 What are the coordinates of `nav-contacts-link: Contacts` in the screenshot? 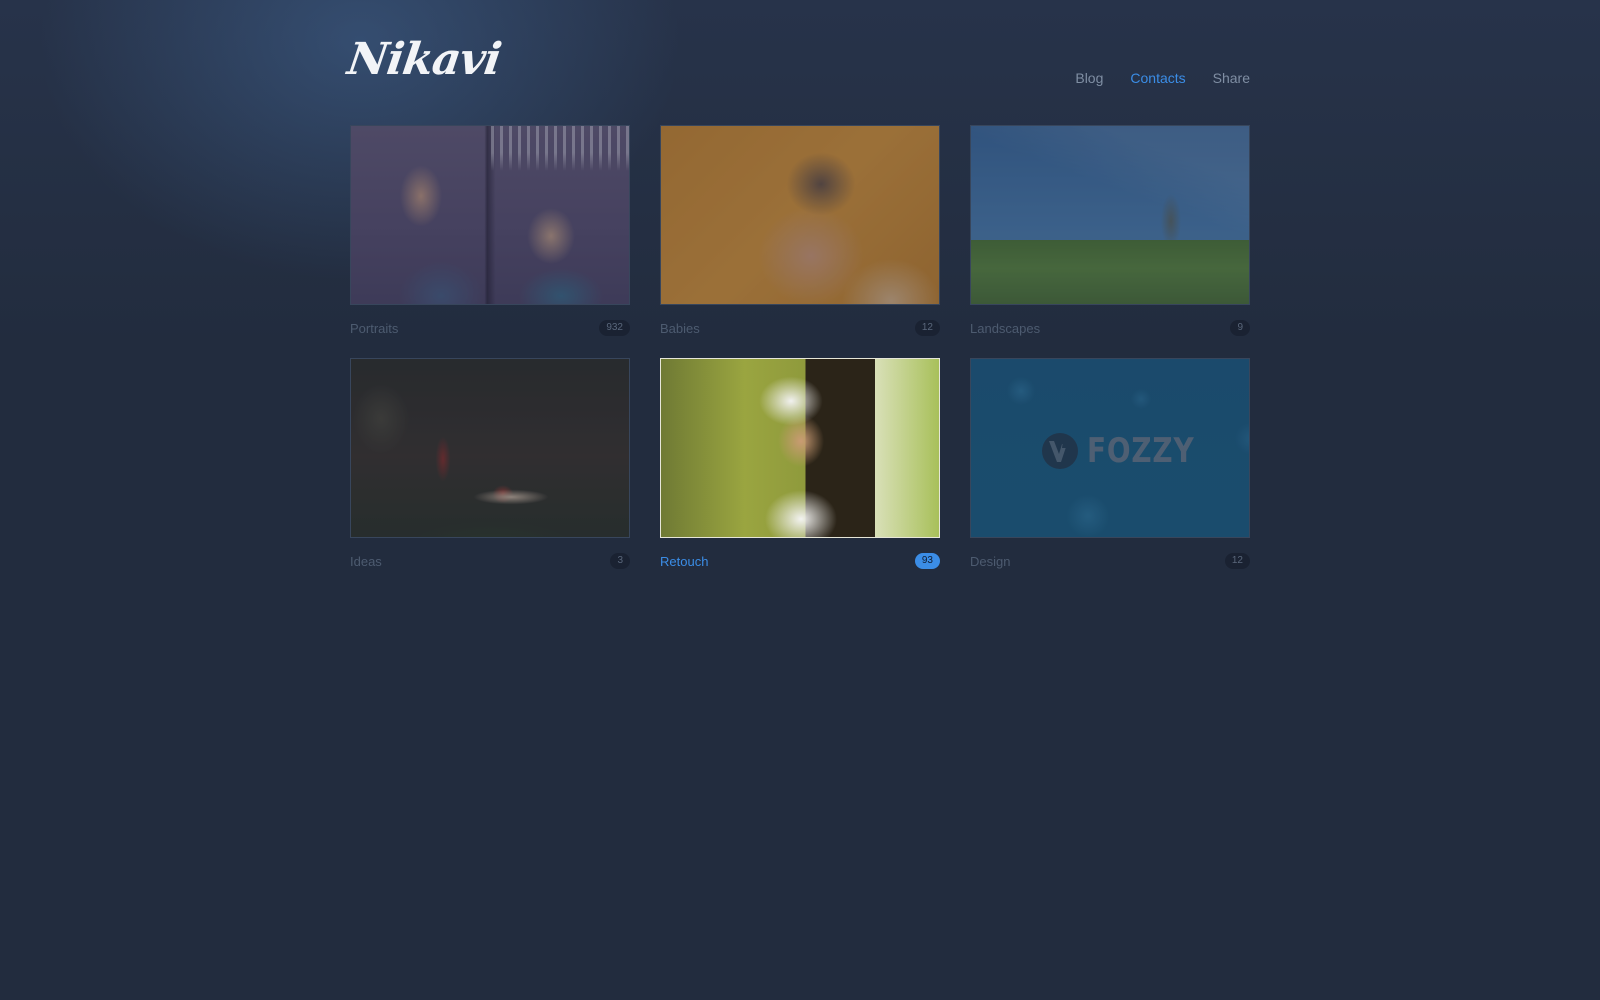 It's located at (1157, 78).